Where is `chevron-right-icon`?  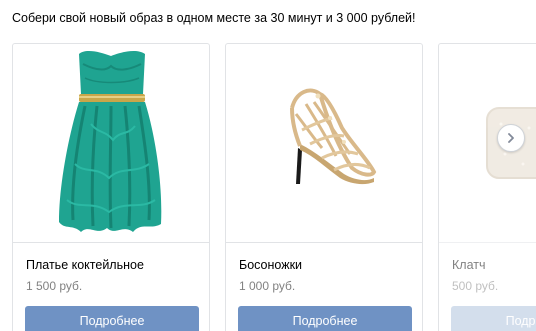
chevron-right-icon is located at coordinates (511, 138).